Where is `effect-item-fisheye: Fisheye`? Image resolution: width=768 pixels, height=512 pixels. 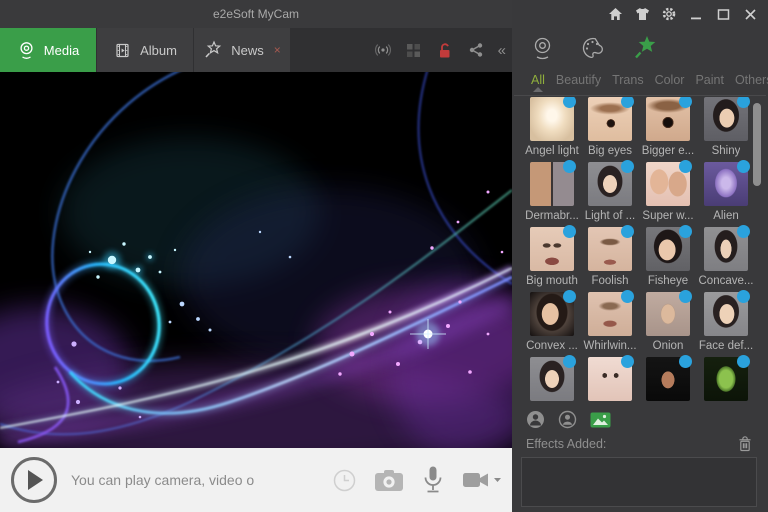 effect-item-fisheye: Fisheye is located at coordinates (668, 258).